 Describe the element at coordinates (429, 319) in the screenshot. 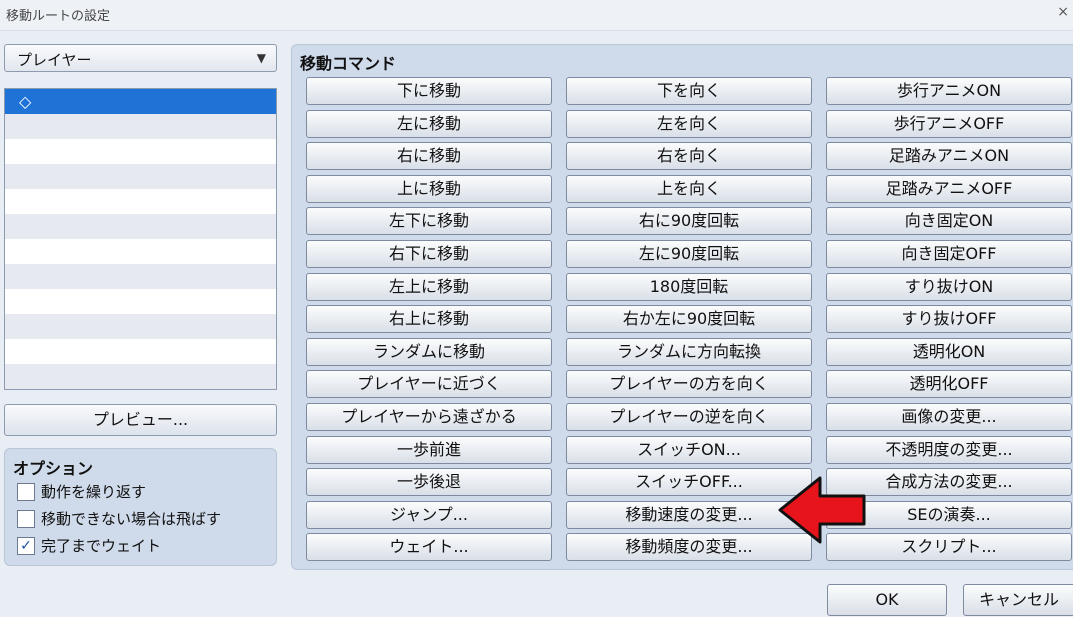

I see `move-command-button: 右上に移動` at that location.